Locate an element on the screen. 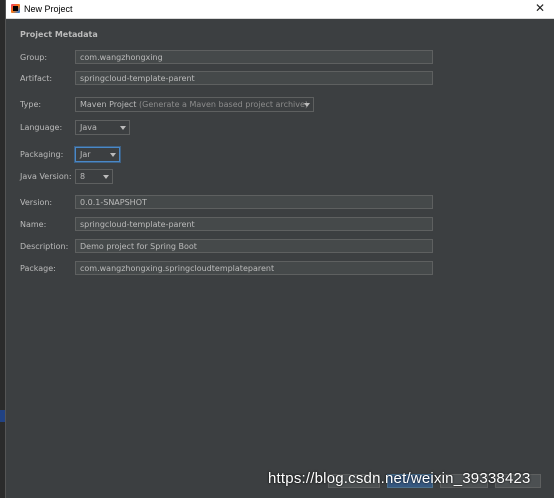 This screenshot has height=498, width=554. packaging-label: Packaging: is located at coordinates (42, 154).